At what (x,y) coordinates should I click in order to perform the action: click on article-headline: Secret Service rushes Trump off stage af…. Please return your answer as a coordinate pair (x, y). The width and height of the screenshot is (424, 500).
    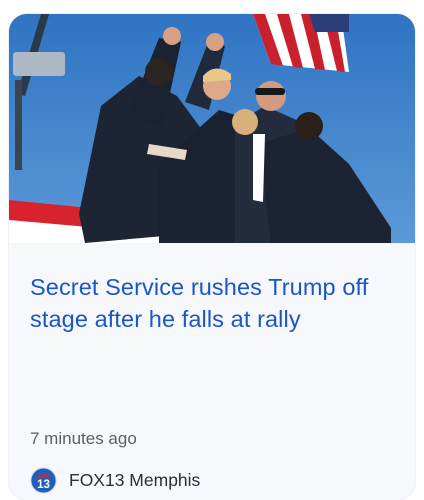
    Looking at the image, I should click on (210, 303).